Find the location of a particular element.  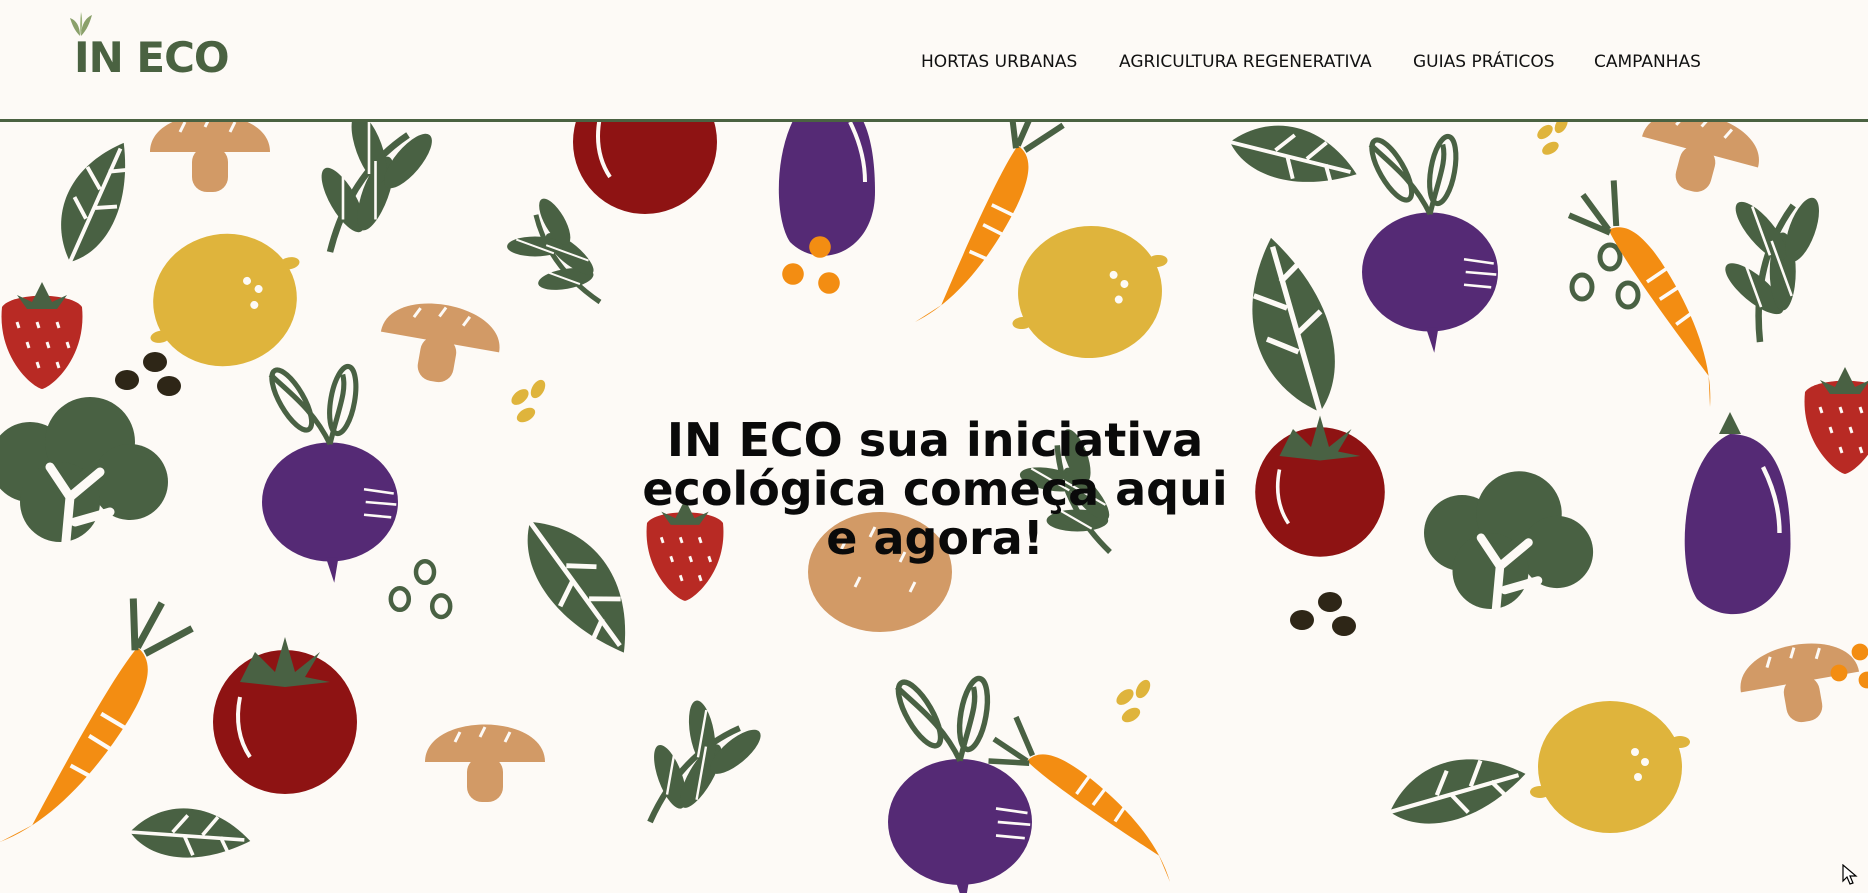

hero-headline-line-2: ecológica começa aqui is located at coordinates (935, 489).